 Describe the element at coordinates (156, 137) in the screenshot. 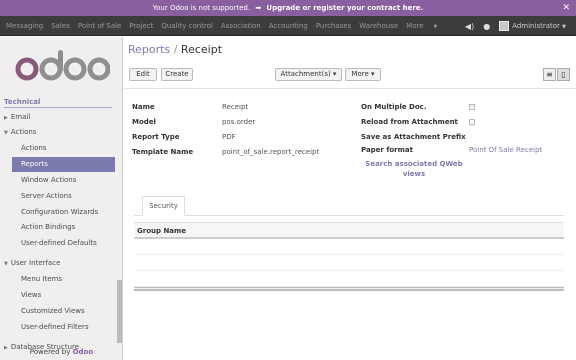

I see `field-label-report-type: Report Type` at that location.